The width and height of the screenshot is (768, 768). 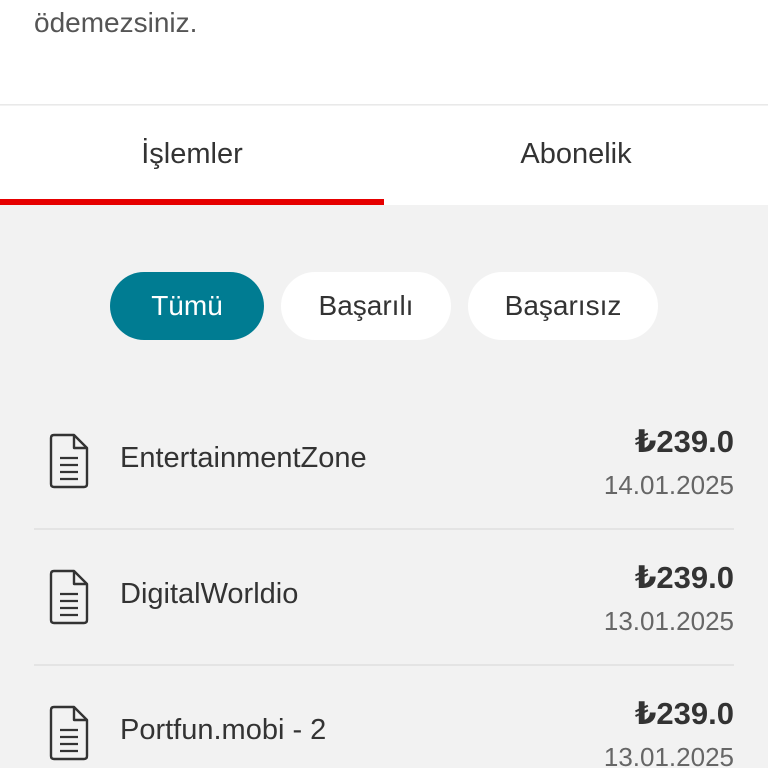 I want to click on filter-chips: Tümü Başarılı Başarısız, so click(x=384, y=307).